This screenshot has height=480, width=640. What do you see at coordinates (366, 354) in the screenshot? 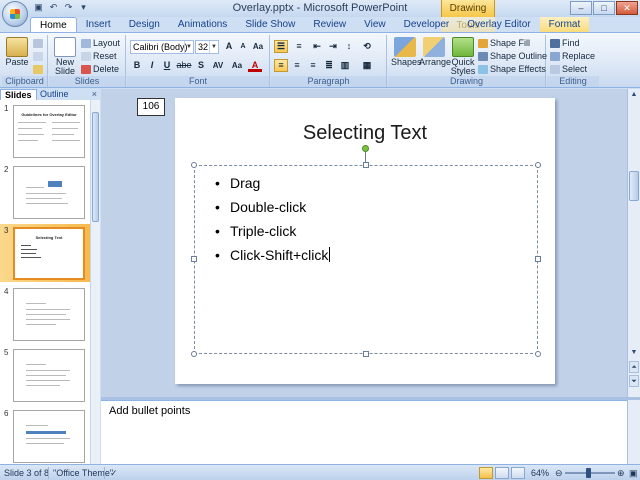
I see `resize-handle-b` at bounding box center [366, 354].